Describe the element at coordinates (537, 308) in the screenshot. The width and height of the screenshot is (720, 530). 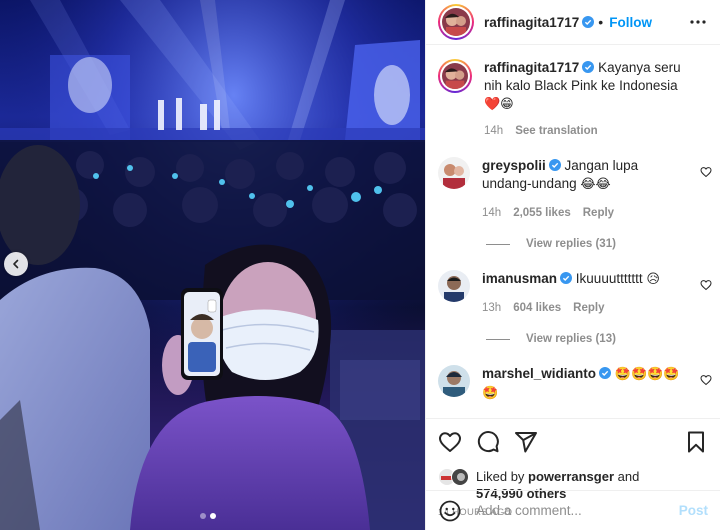
I see `comment-likes: 604 likes` at that location.